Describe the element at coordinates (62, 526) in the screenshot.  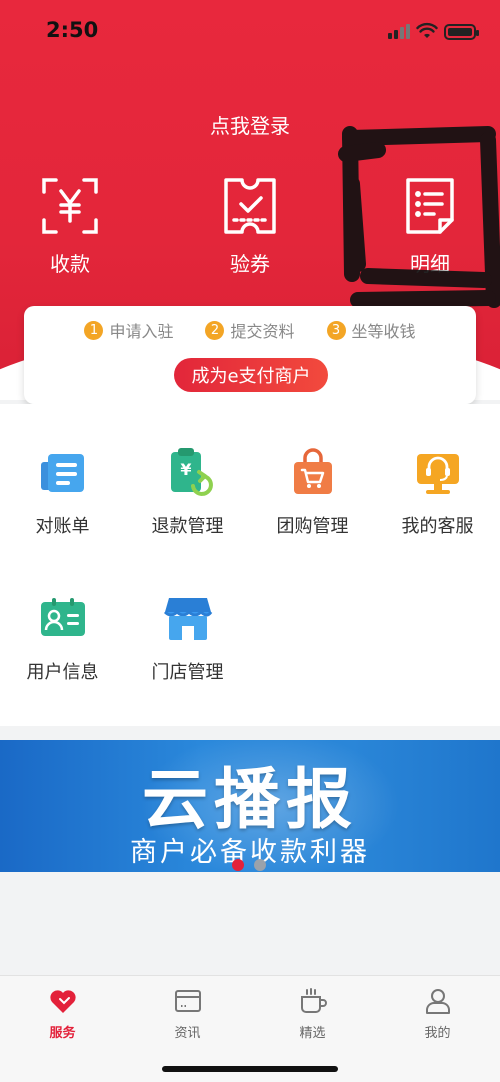
I see `service-label: 对账单` at that location.